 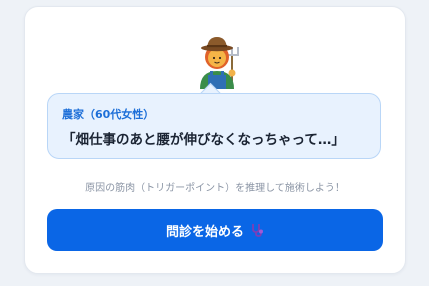 I want to click on instruction-hint: 原因の筋肉（トリガーポイント）を推理して施術しよう！, so click(x=215, y=188).